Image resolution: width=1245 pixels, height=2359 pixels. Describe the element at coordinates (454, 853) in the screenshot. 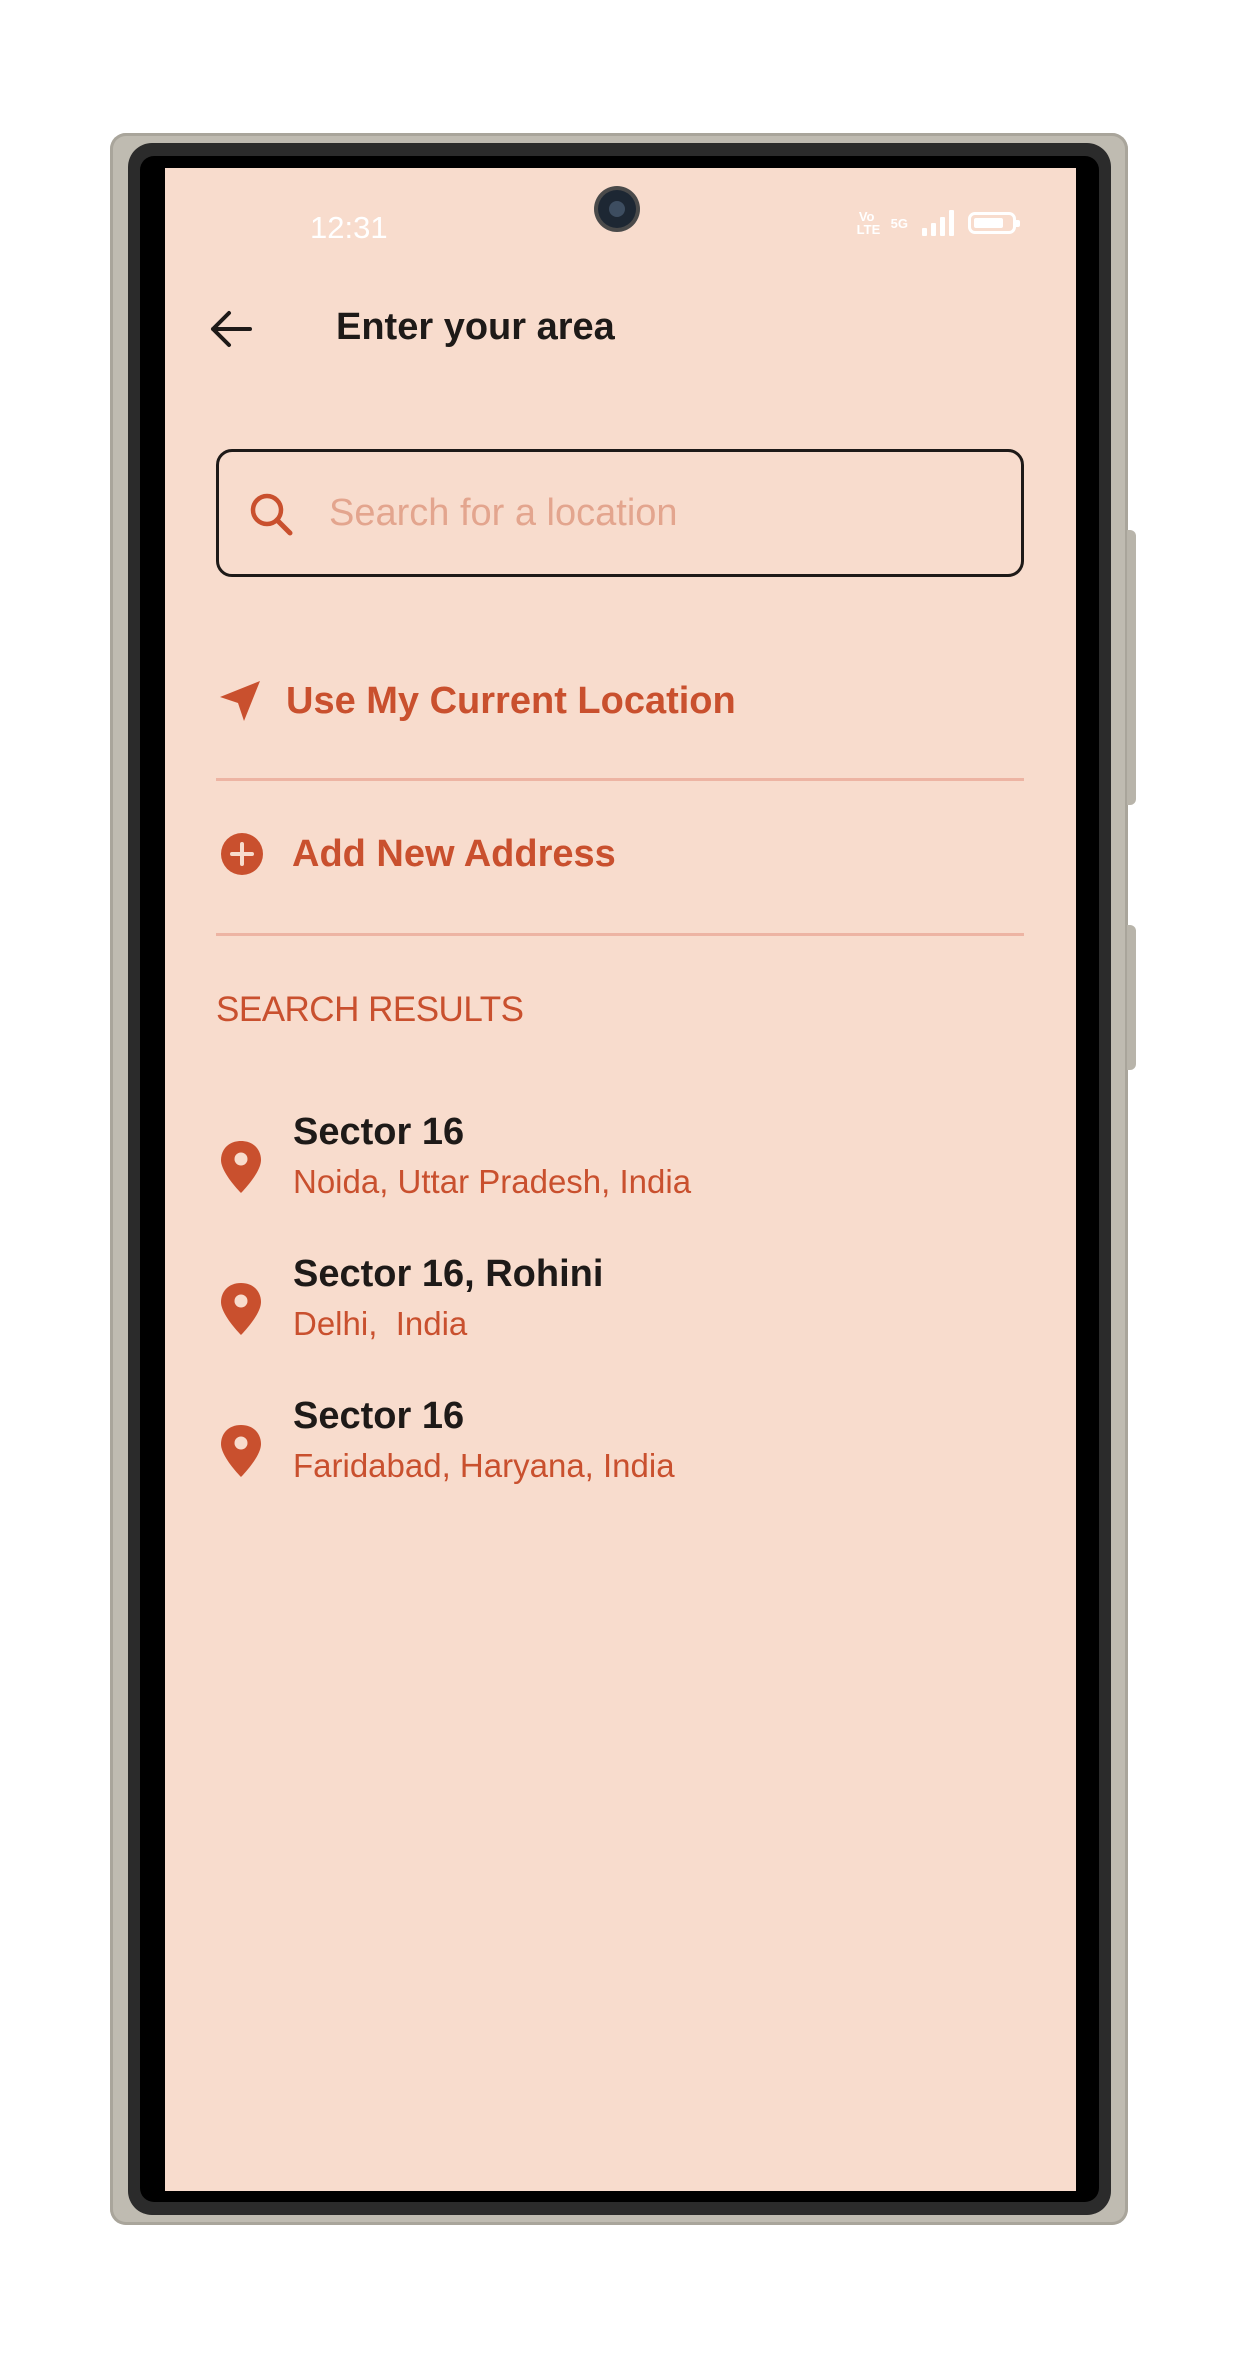

I see `add-new-address-label: Add New Address` at that location.